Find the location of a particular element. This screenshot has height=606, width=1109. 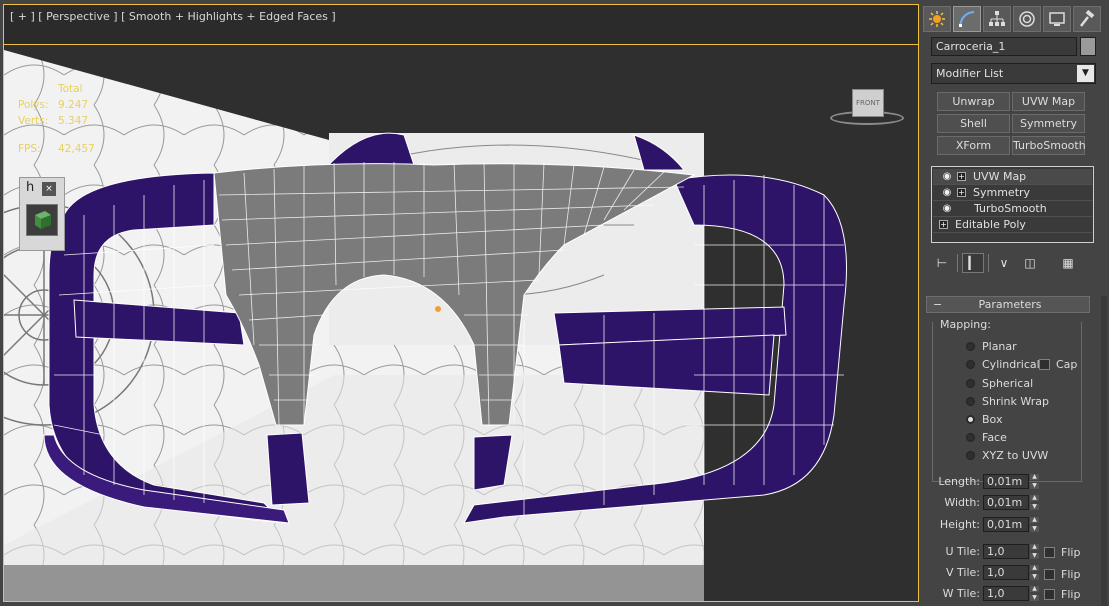

length-spinner: Length: 0,01m ▲ ▼ is located at coordinates (988, 481).